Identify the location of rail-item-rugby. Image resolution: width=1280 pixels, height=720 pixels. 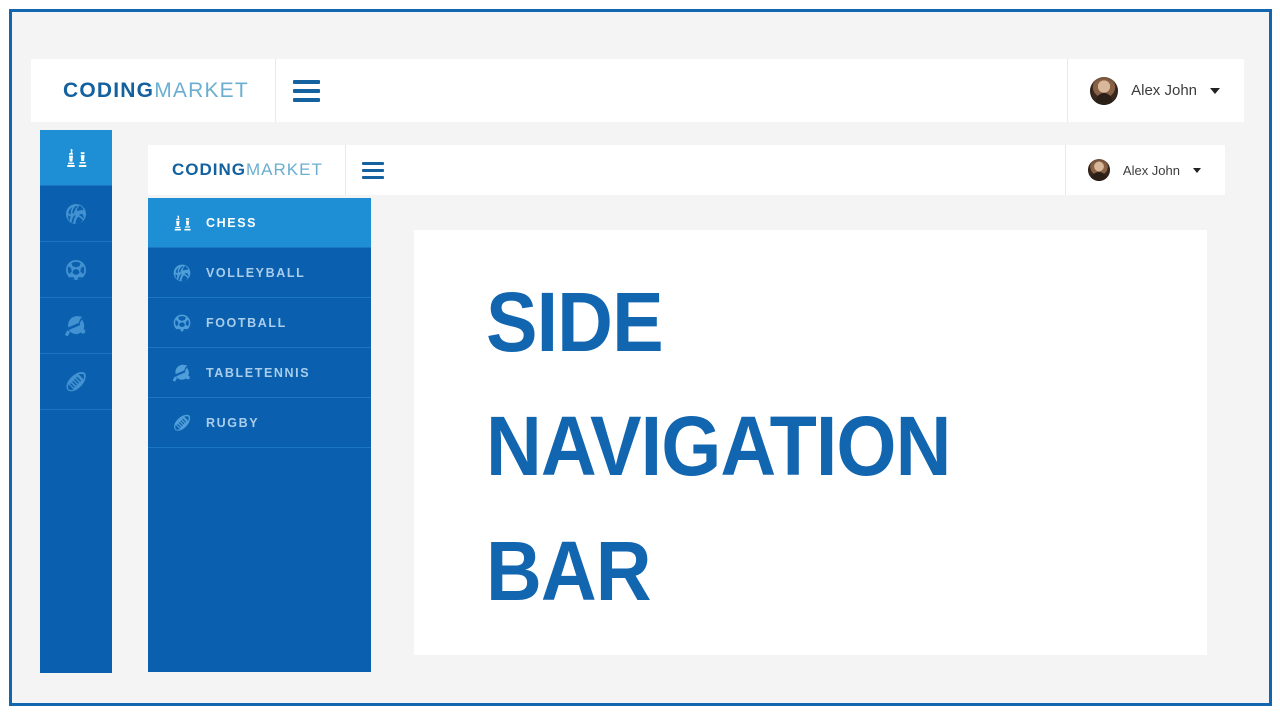
(76, 382).